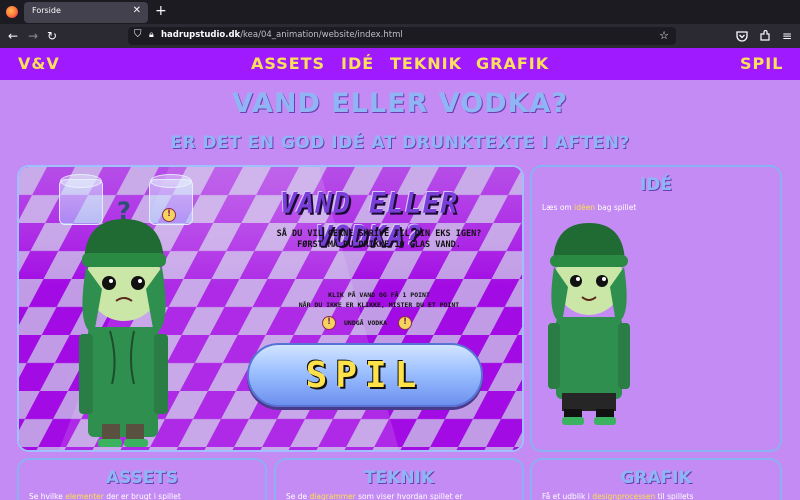  Describe the element at coordinates (151, 35) in the screenshot. I see `lock-icon: 🔒︎` at that location.